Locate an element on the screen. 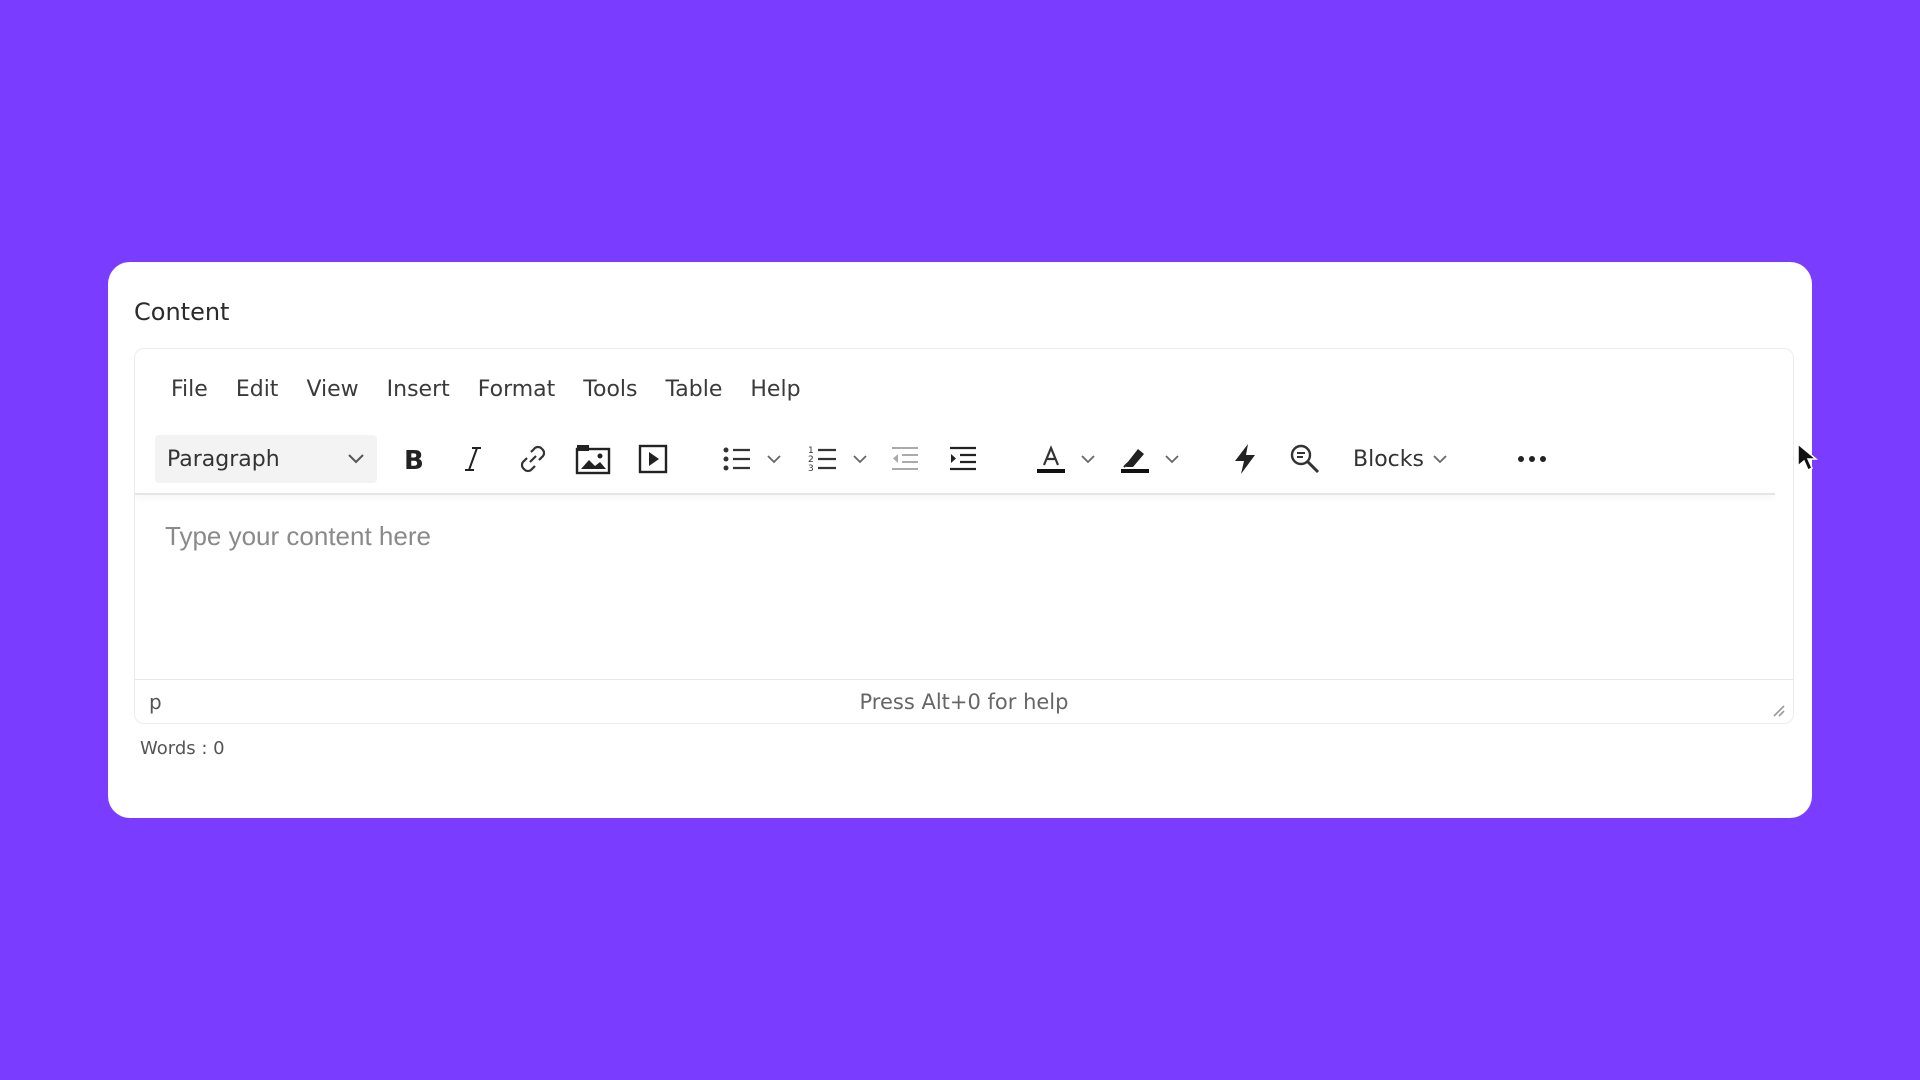 The image size is (1920, 1080). block-format-select: Paragraph is located at coordinates (266, 459).